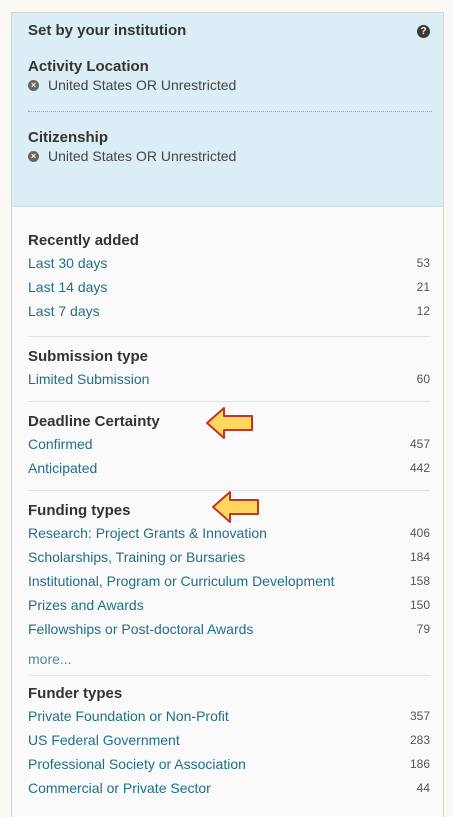 The height and width of the screenshot is (817, 453). I want to click on facet-link: Research: Project Grants & Innovation, so click(147, 533).